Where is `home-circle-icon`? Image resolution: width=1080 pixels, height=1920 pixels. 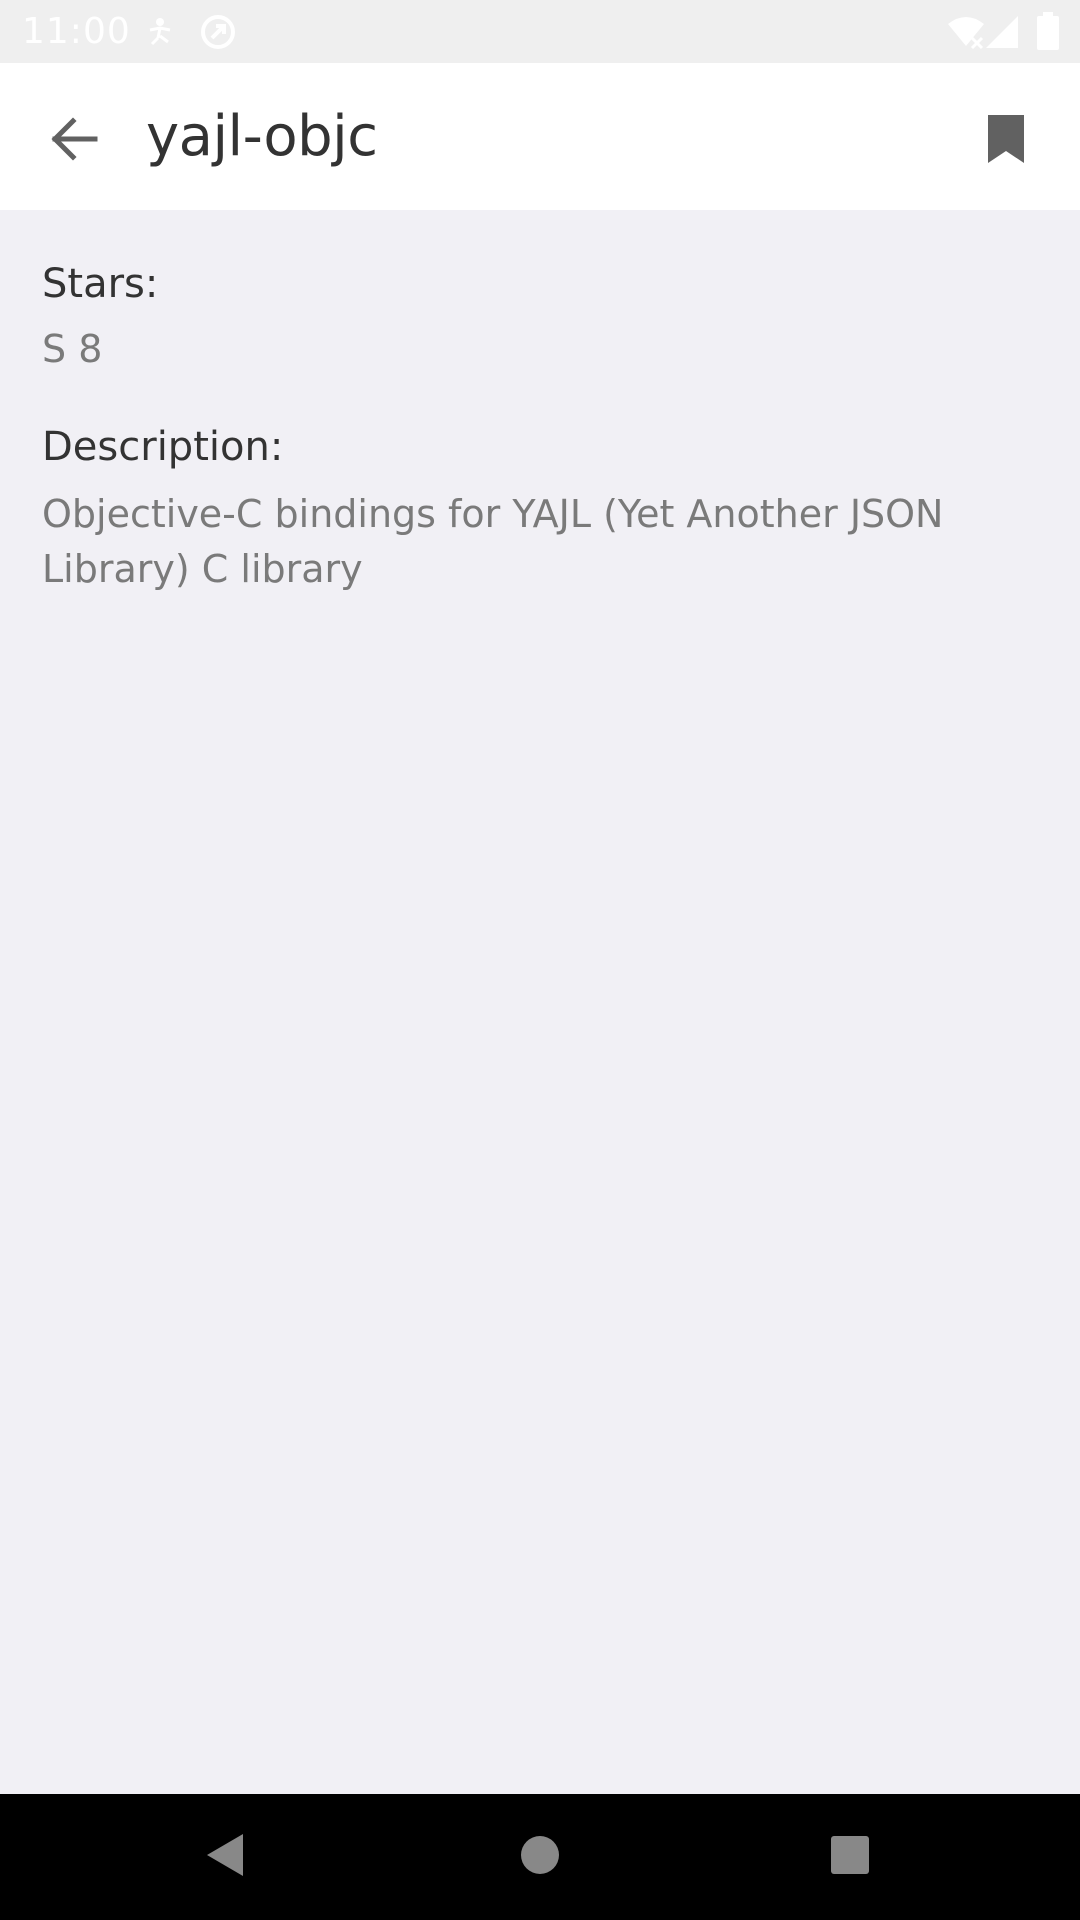 home-circle-icon is located at coordinates (540, 1857).